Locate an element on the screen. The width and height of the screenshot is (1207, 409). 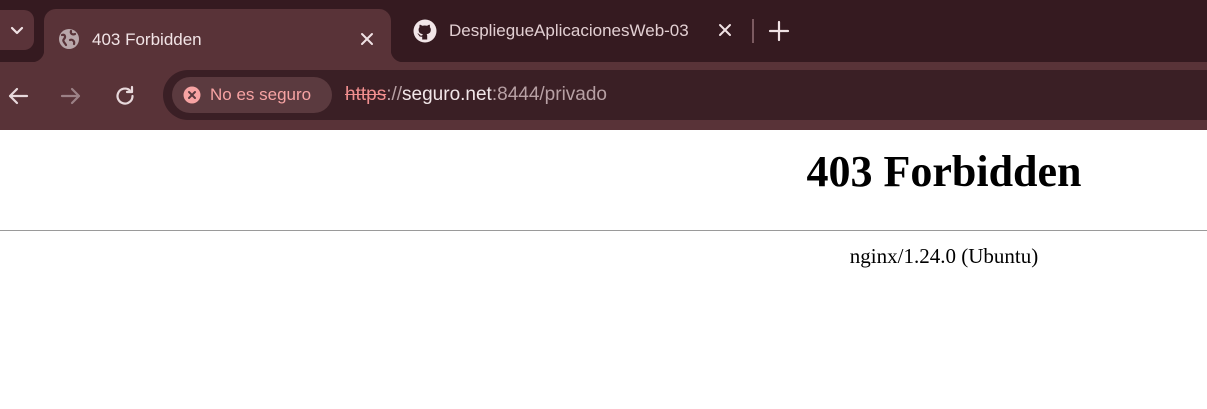
url-scheme: https is located at coordinates (366, 94).